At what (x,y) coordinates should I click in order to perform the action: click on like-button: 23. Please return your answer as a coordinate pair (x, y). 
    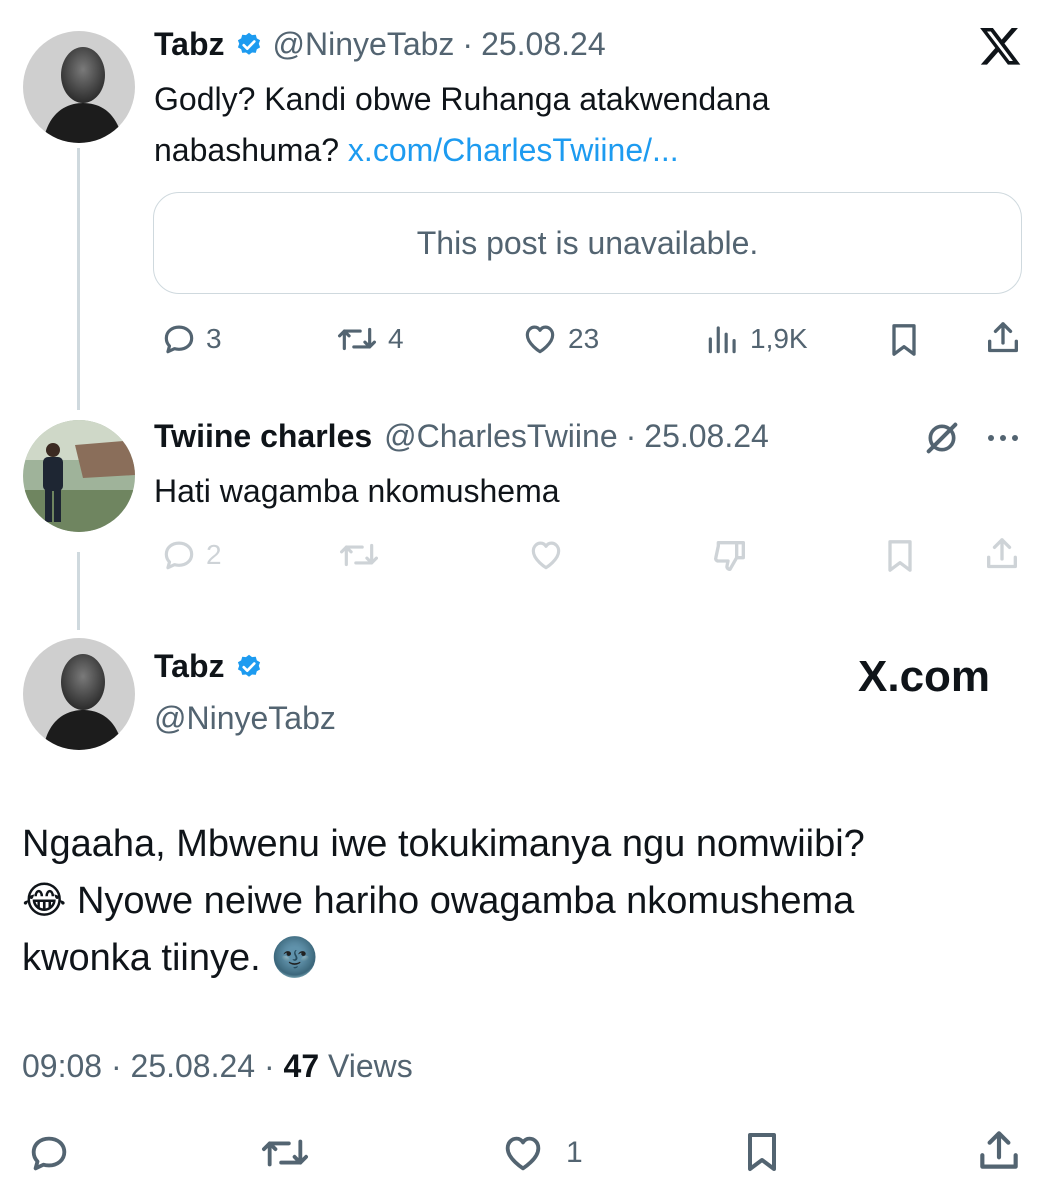
    Looking at the image, I should click on (559, 339).